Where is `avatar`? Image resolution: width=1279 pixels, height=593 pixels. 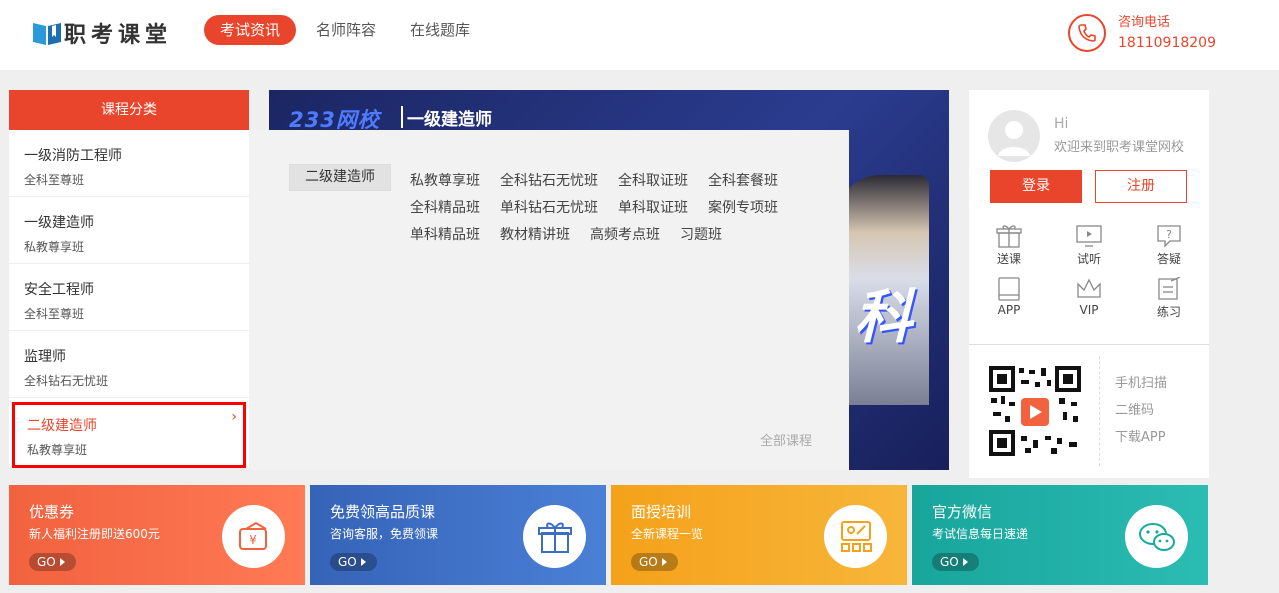
avatar is located at coordinates (1014, 136).